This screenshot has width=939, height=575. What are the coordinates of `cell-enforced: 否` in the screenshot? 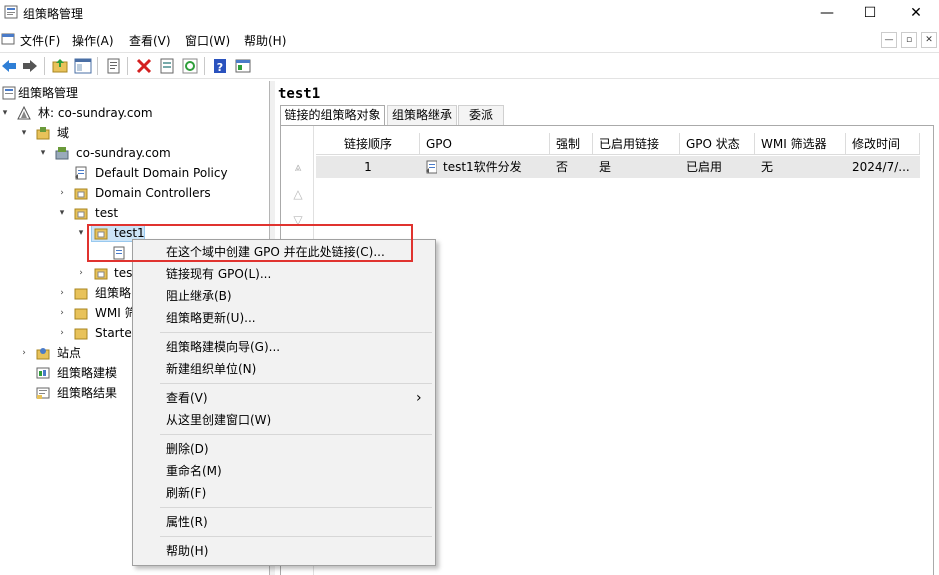 It's located at (571, 167).